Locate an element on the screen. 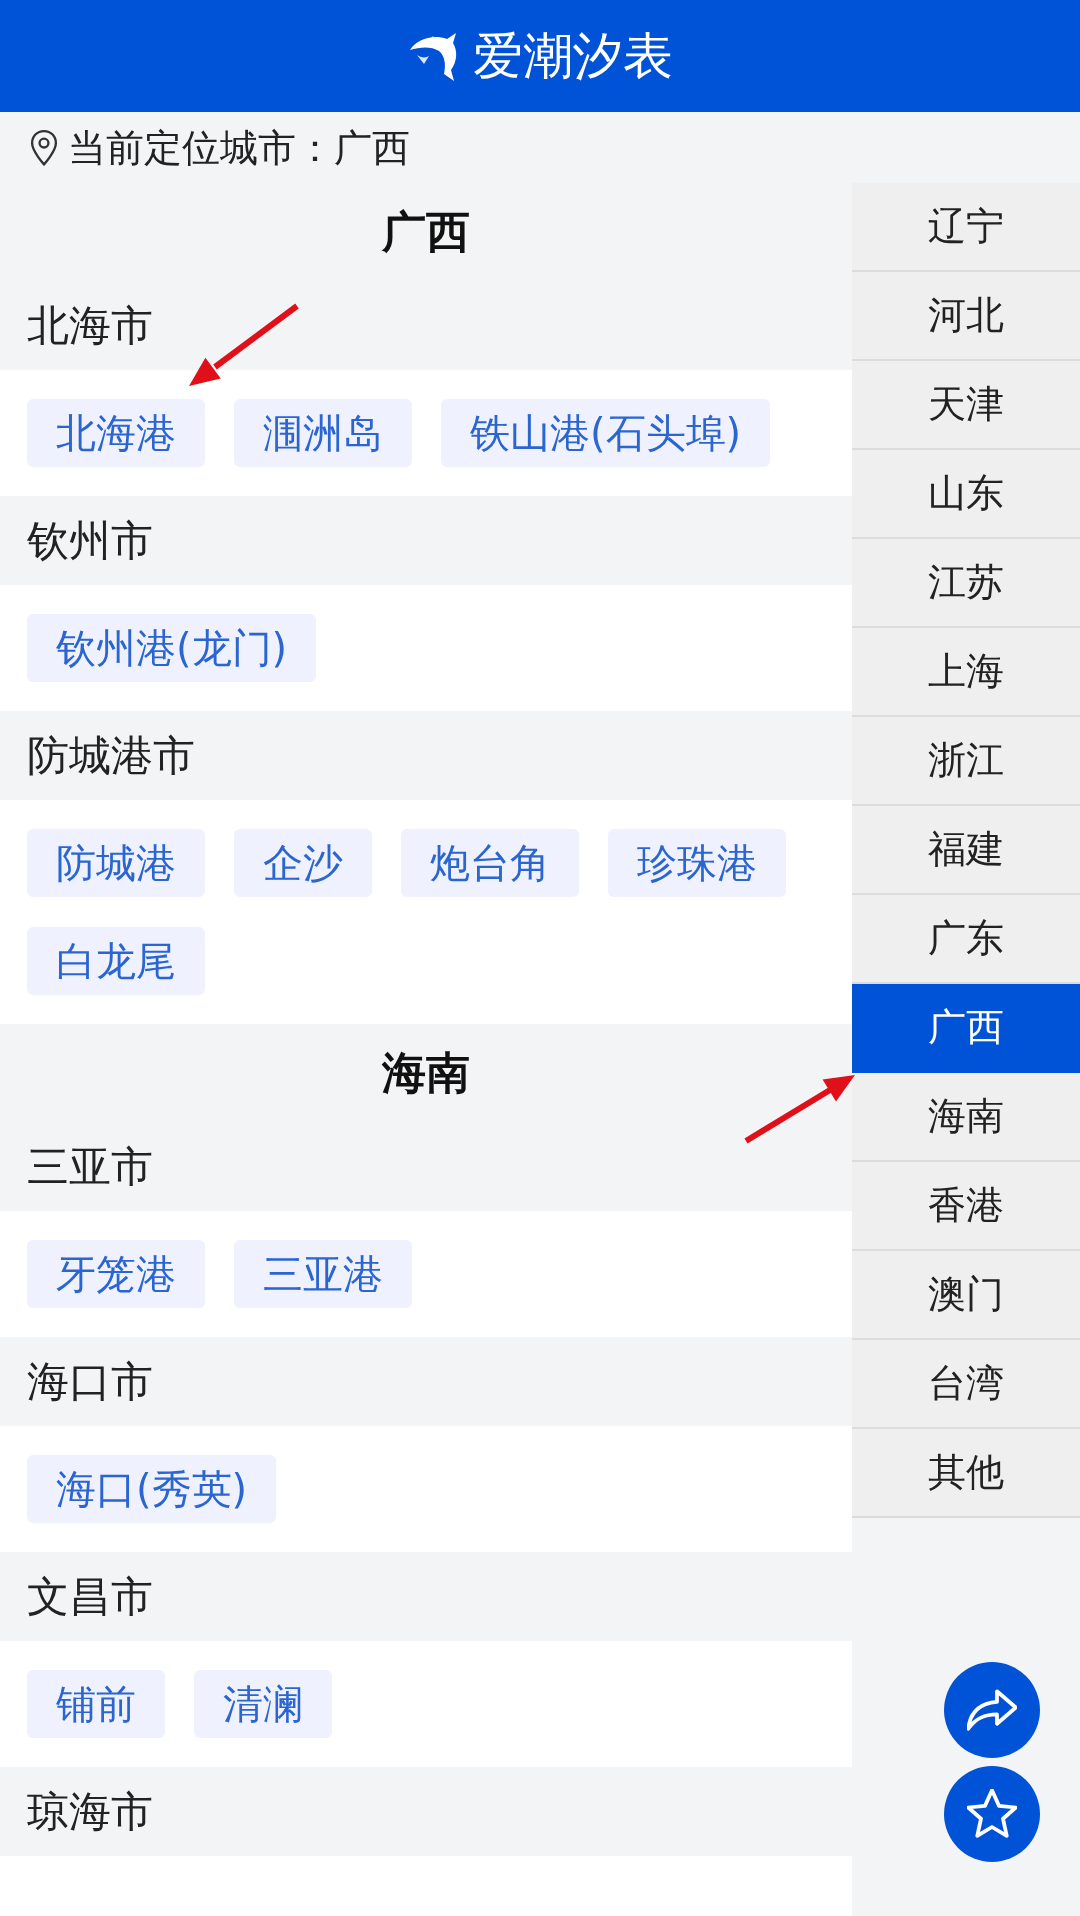 The height and width of the screenshot is (1916, 1080). app-title: 爱潮汐表 is located at coordinates (573, 56).